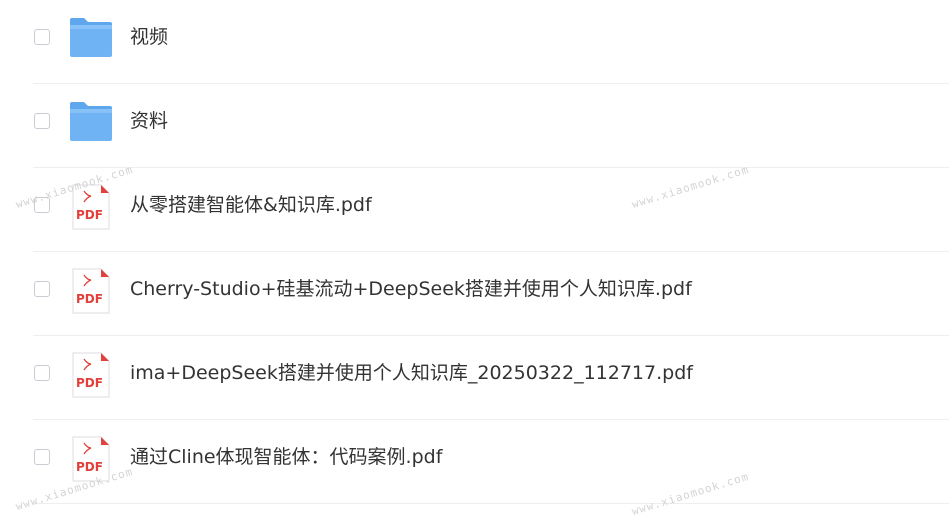 This screenshot has width=949, height=526. I want to click on file-name: 通过Cline体现智能体：代码案例.pdf, so click(286, 457).